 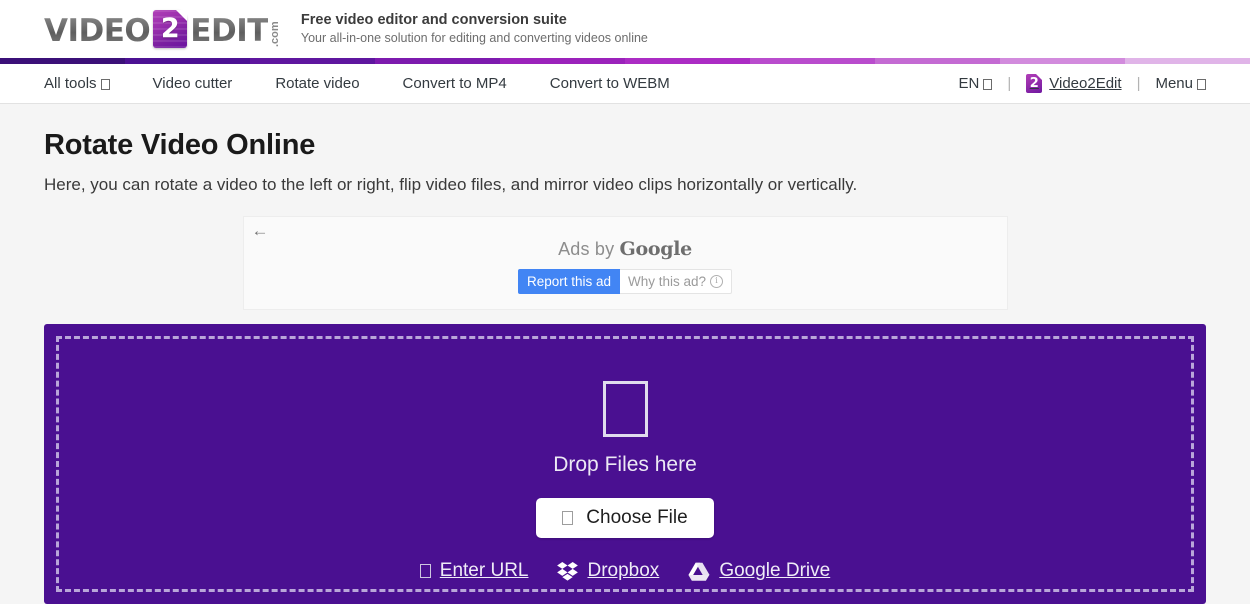 I want to click on google-drive-label: Google Drive, so click(x=775, y=570).